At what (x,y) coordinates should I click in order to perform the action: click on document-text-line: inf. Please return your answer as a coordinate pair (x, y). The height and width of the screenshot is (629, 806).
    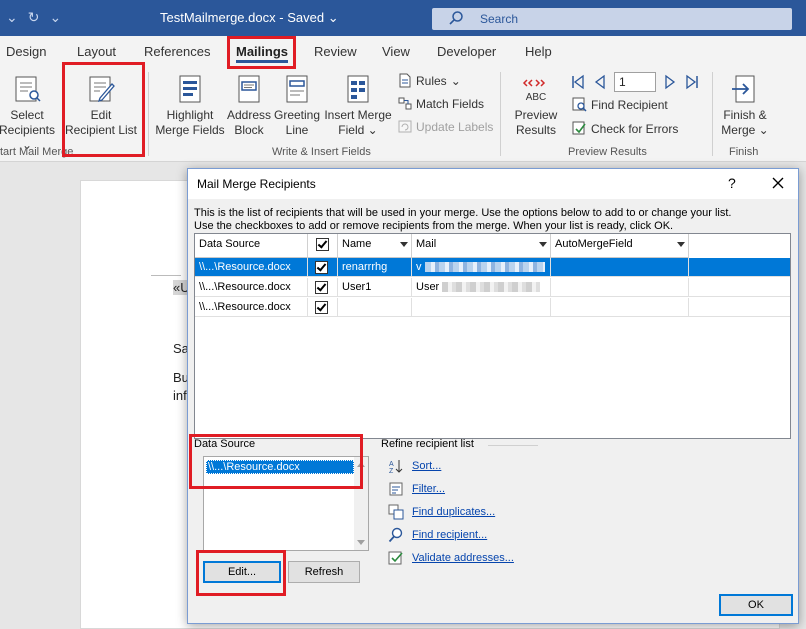
    Looking at the image, I should click on (180, 395).